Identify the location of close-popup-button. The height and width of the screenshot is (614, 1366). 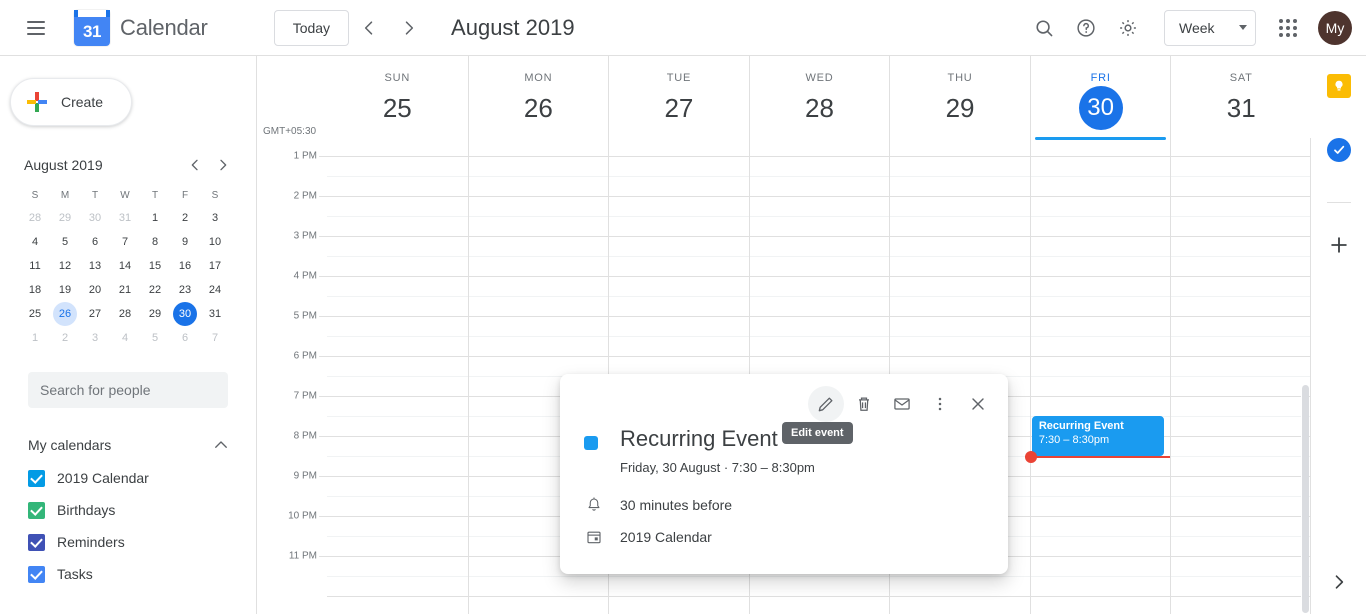
(978, 404).